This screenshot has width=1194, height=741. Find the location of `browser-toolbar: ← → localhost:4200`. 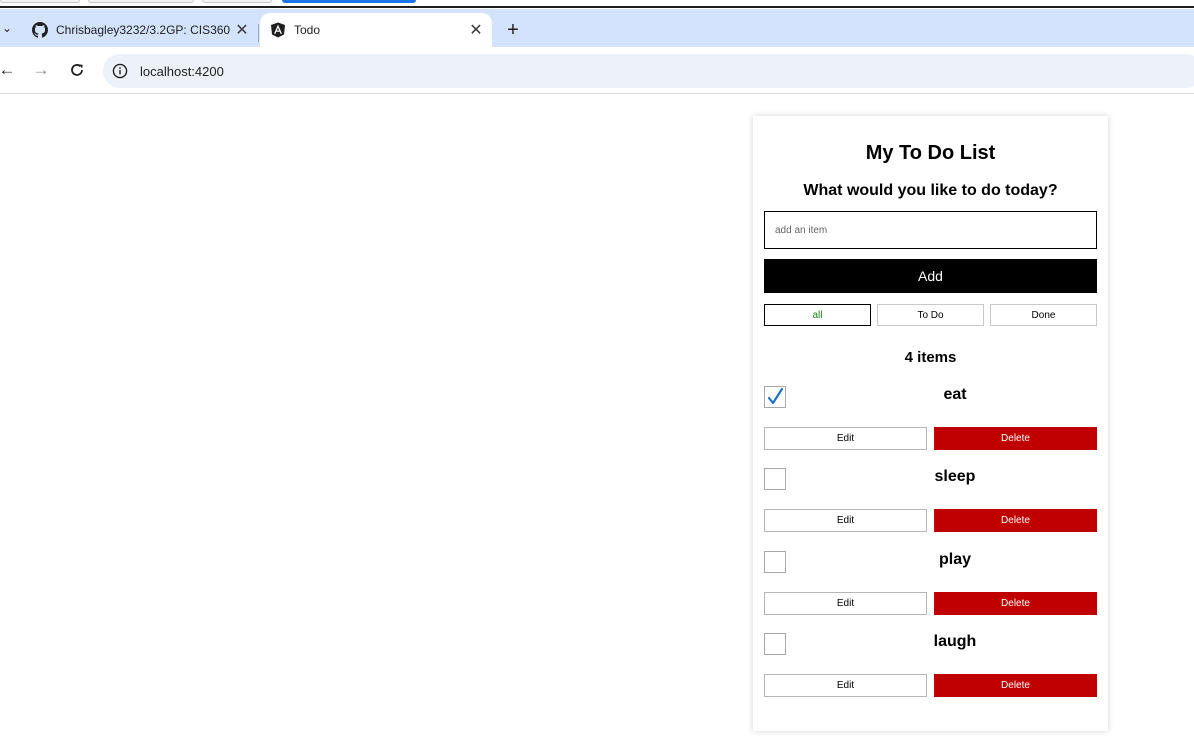

browser-toolbar: ← → localhost:4200 is located at coordinates (597, 70).